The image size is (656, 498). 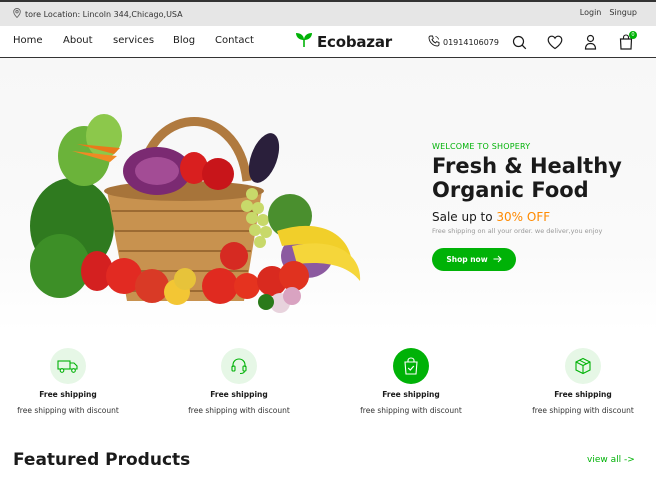 What do you see at coordinates (411, 366) in the screenshot?
I see `shopping-bag-check-icon` at bounding box center [411, 366].